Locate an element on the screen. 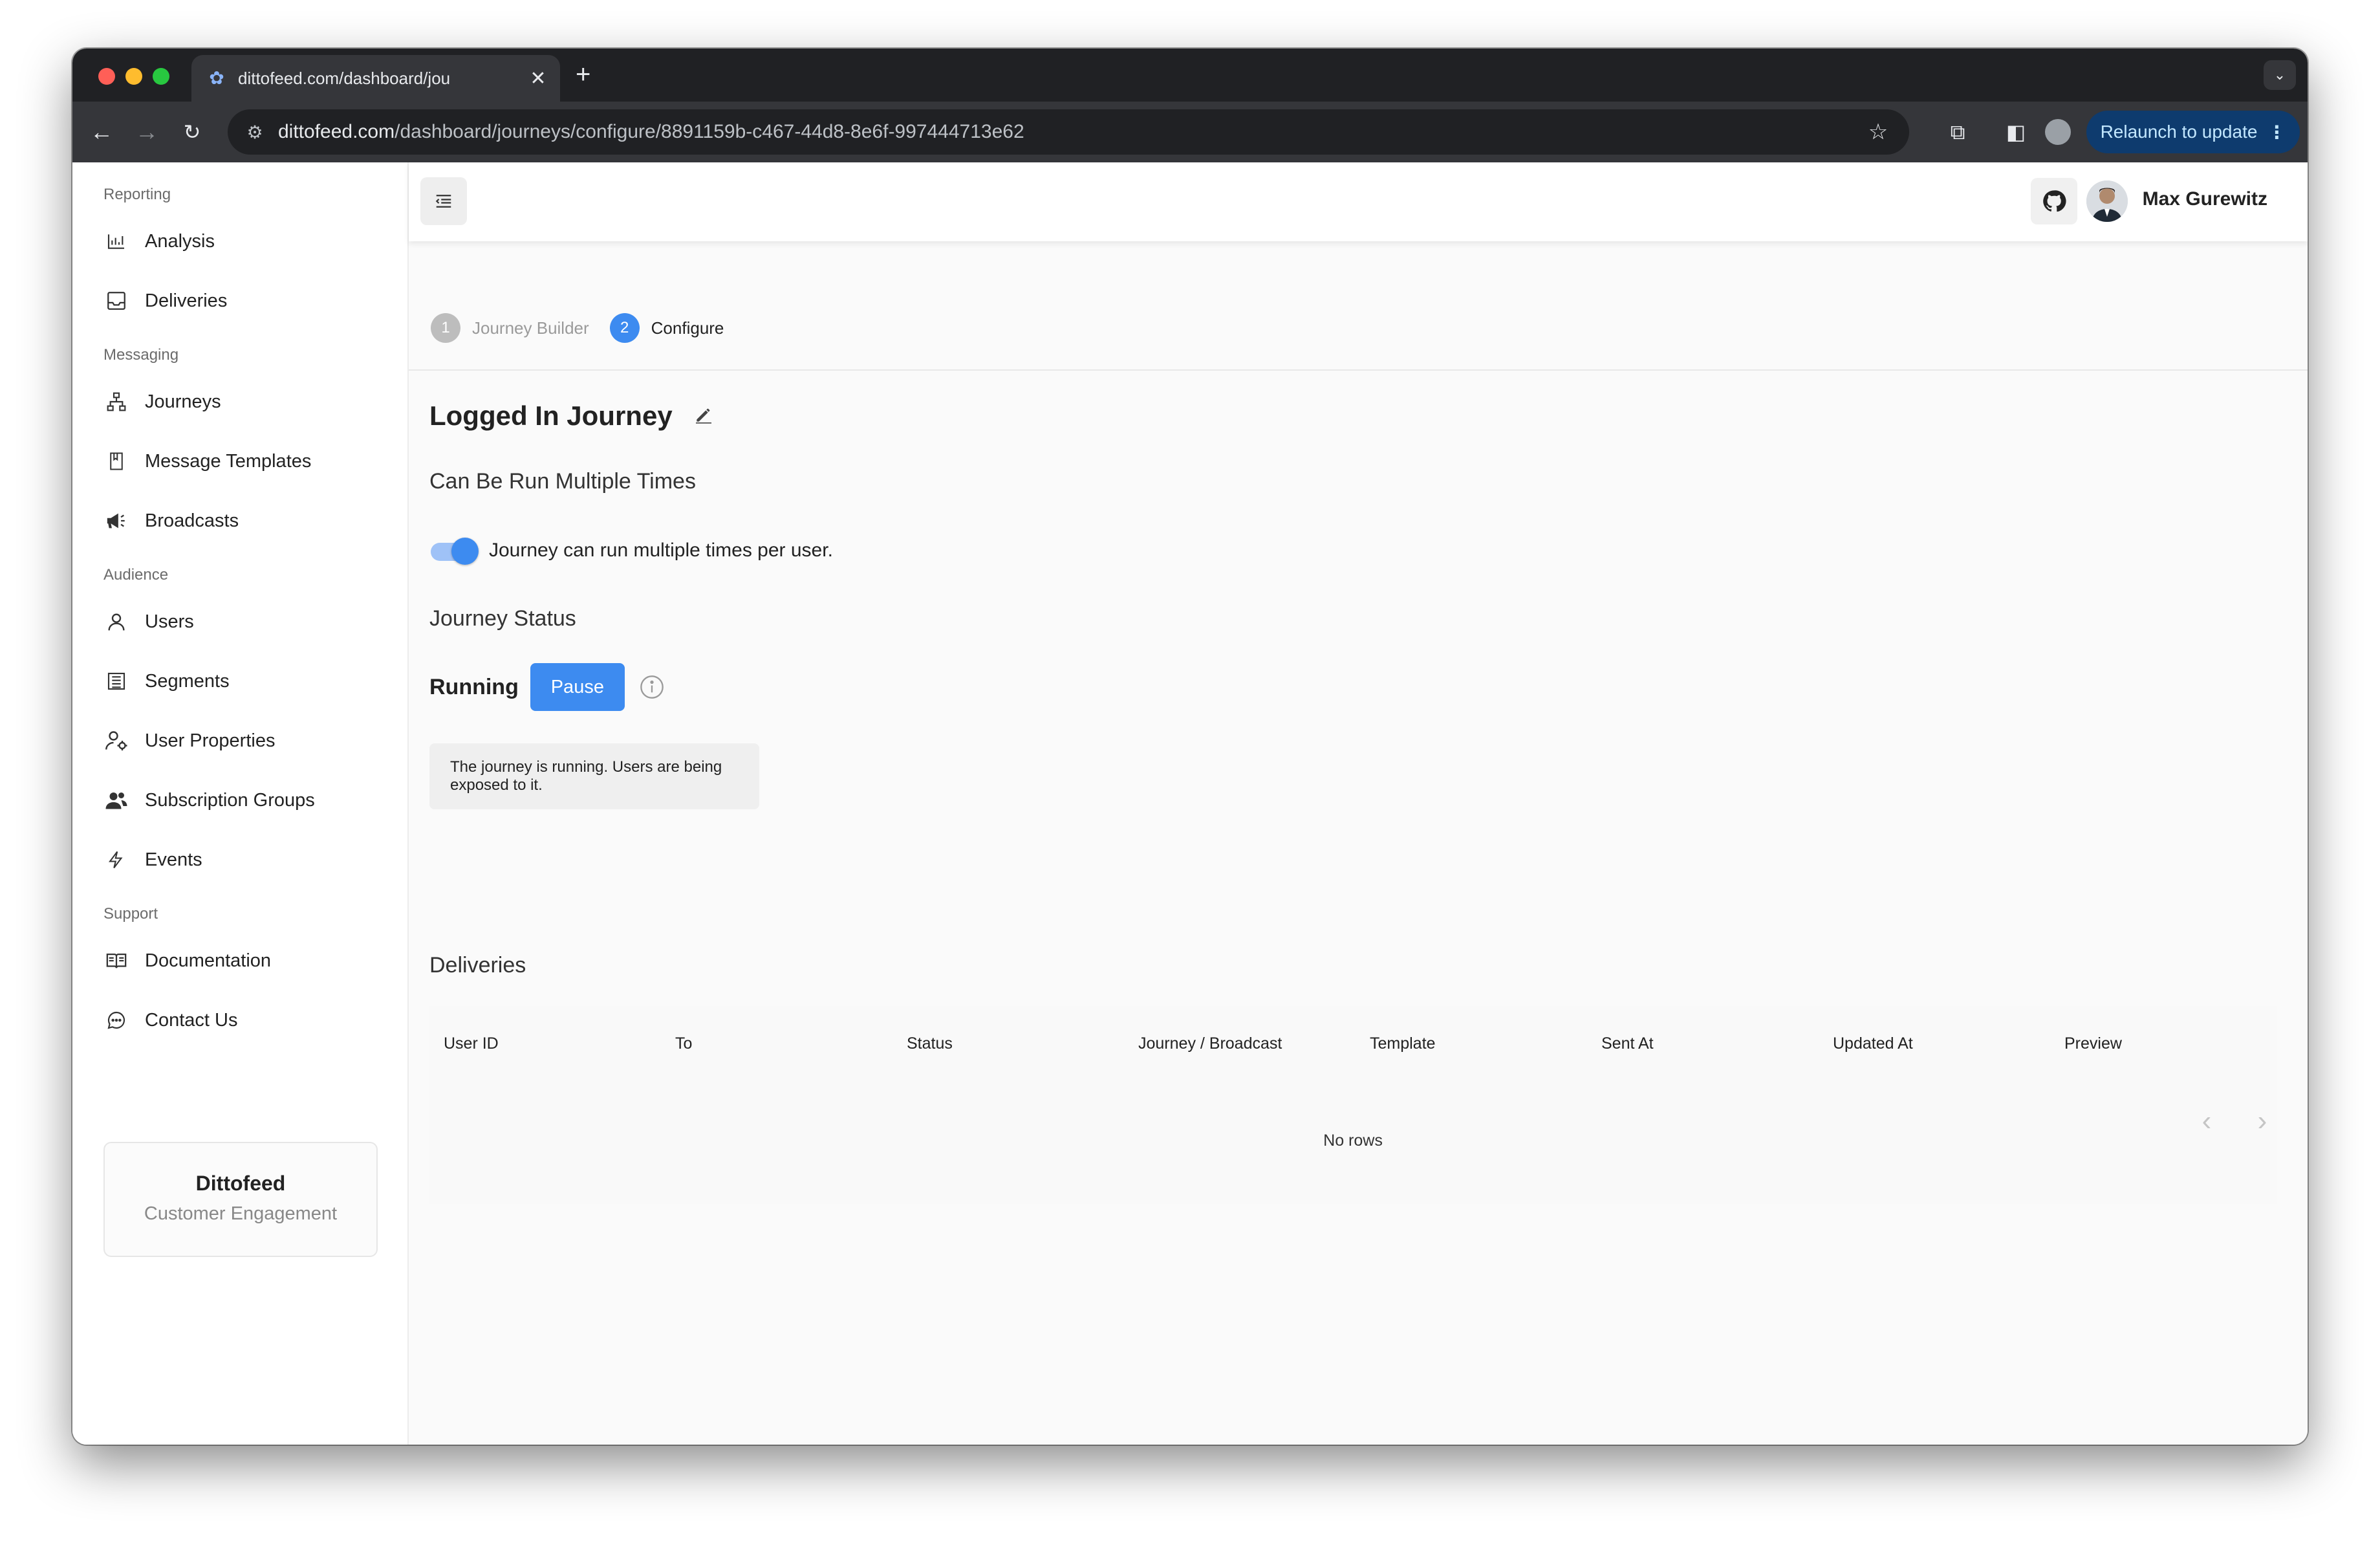  journey-title: Logged In Journey is located at coordinates (551, 415).